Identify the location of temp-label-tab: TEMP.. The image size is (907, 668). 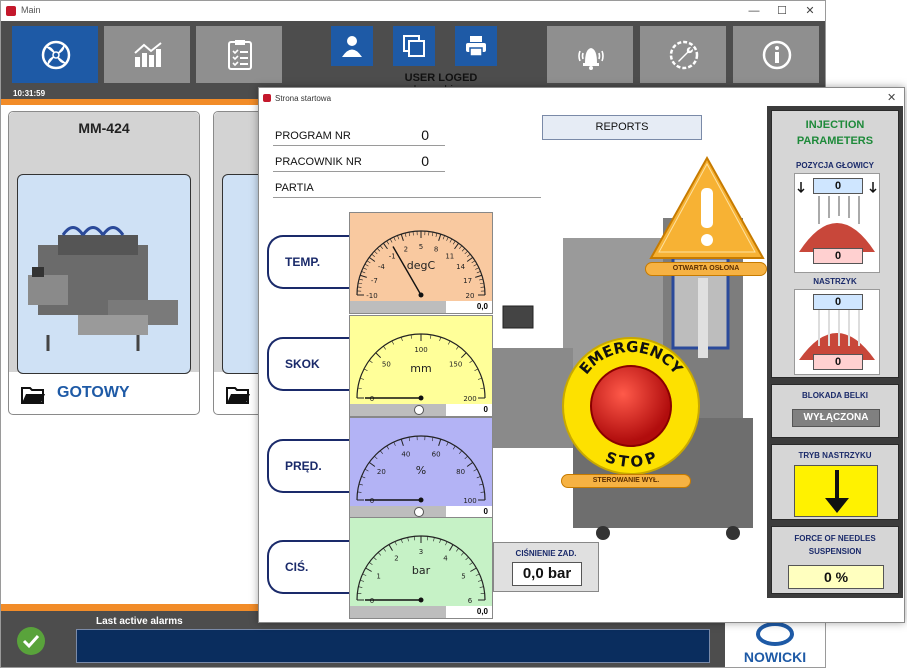
(312, 262).